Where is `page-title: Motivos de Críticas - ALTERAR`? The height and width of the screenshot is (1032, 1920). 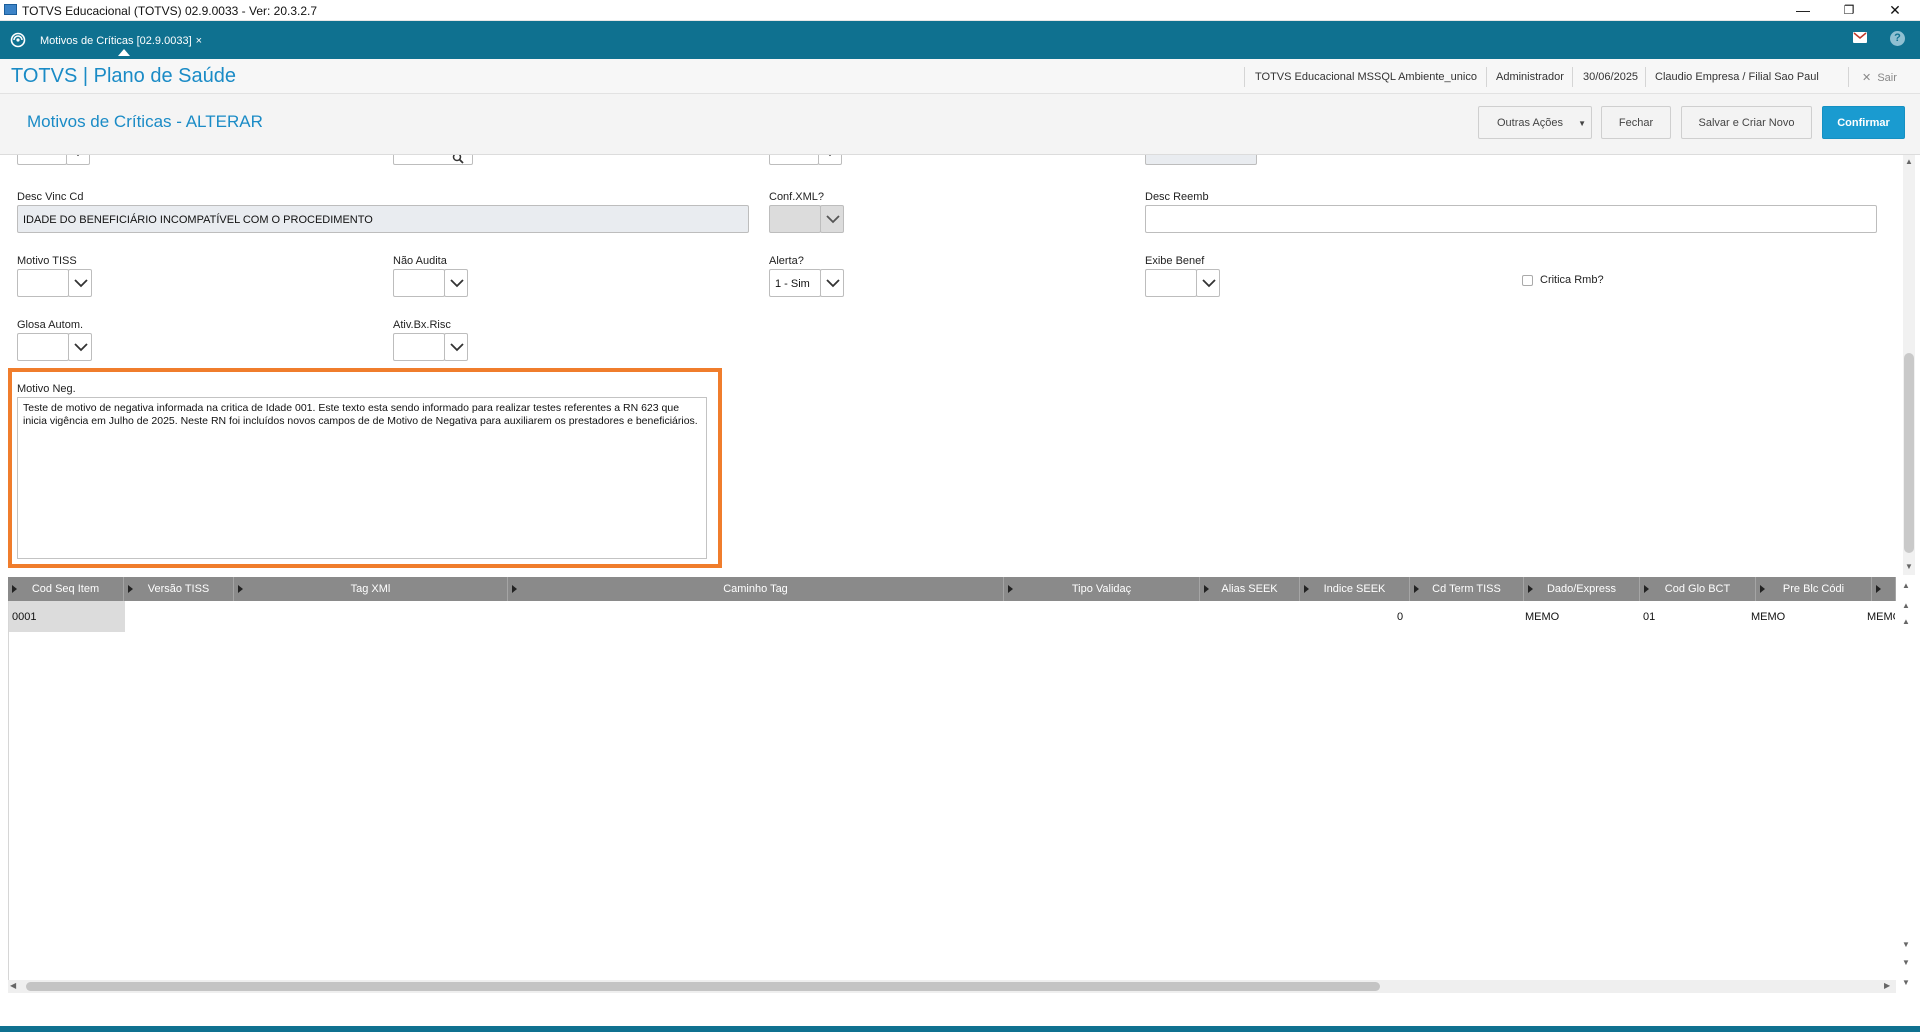 page-title: Motivos de Críticas - ALTERAR is located at coordinates (145, 121).